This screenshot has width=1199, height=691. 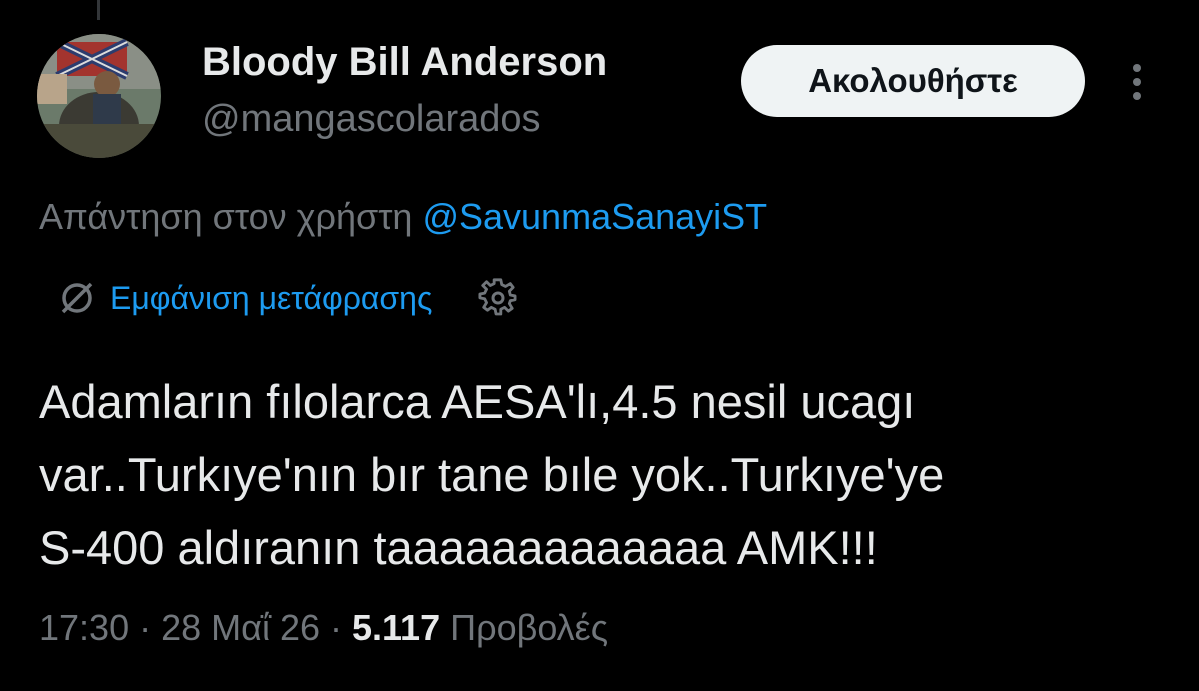 What do you see at coordinates (77, 298) in the screenshot?
I see `translate-globe-icon` at bounding box center [77, 298].